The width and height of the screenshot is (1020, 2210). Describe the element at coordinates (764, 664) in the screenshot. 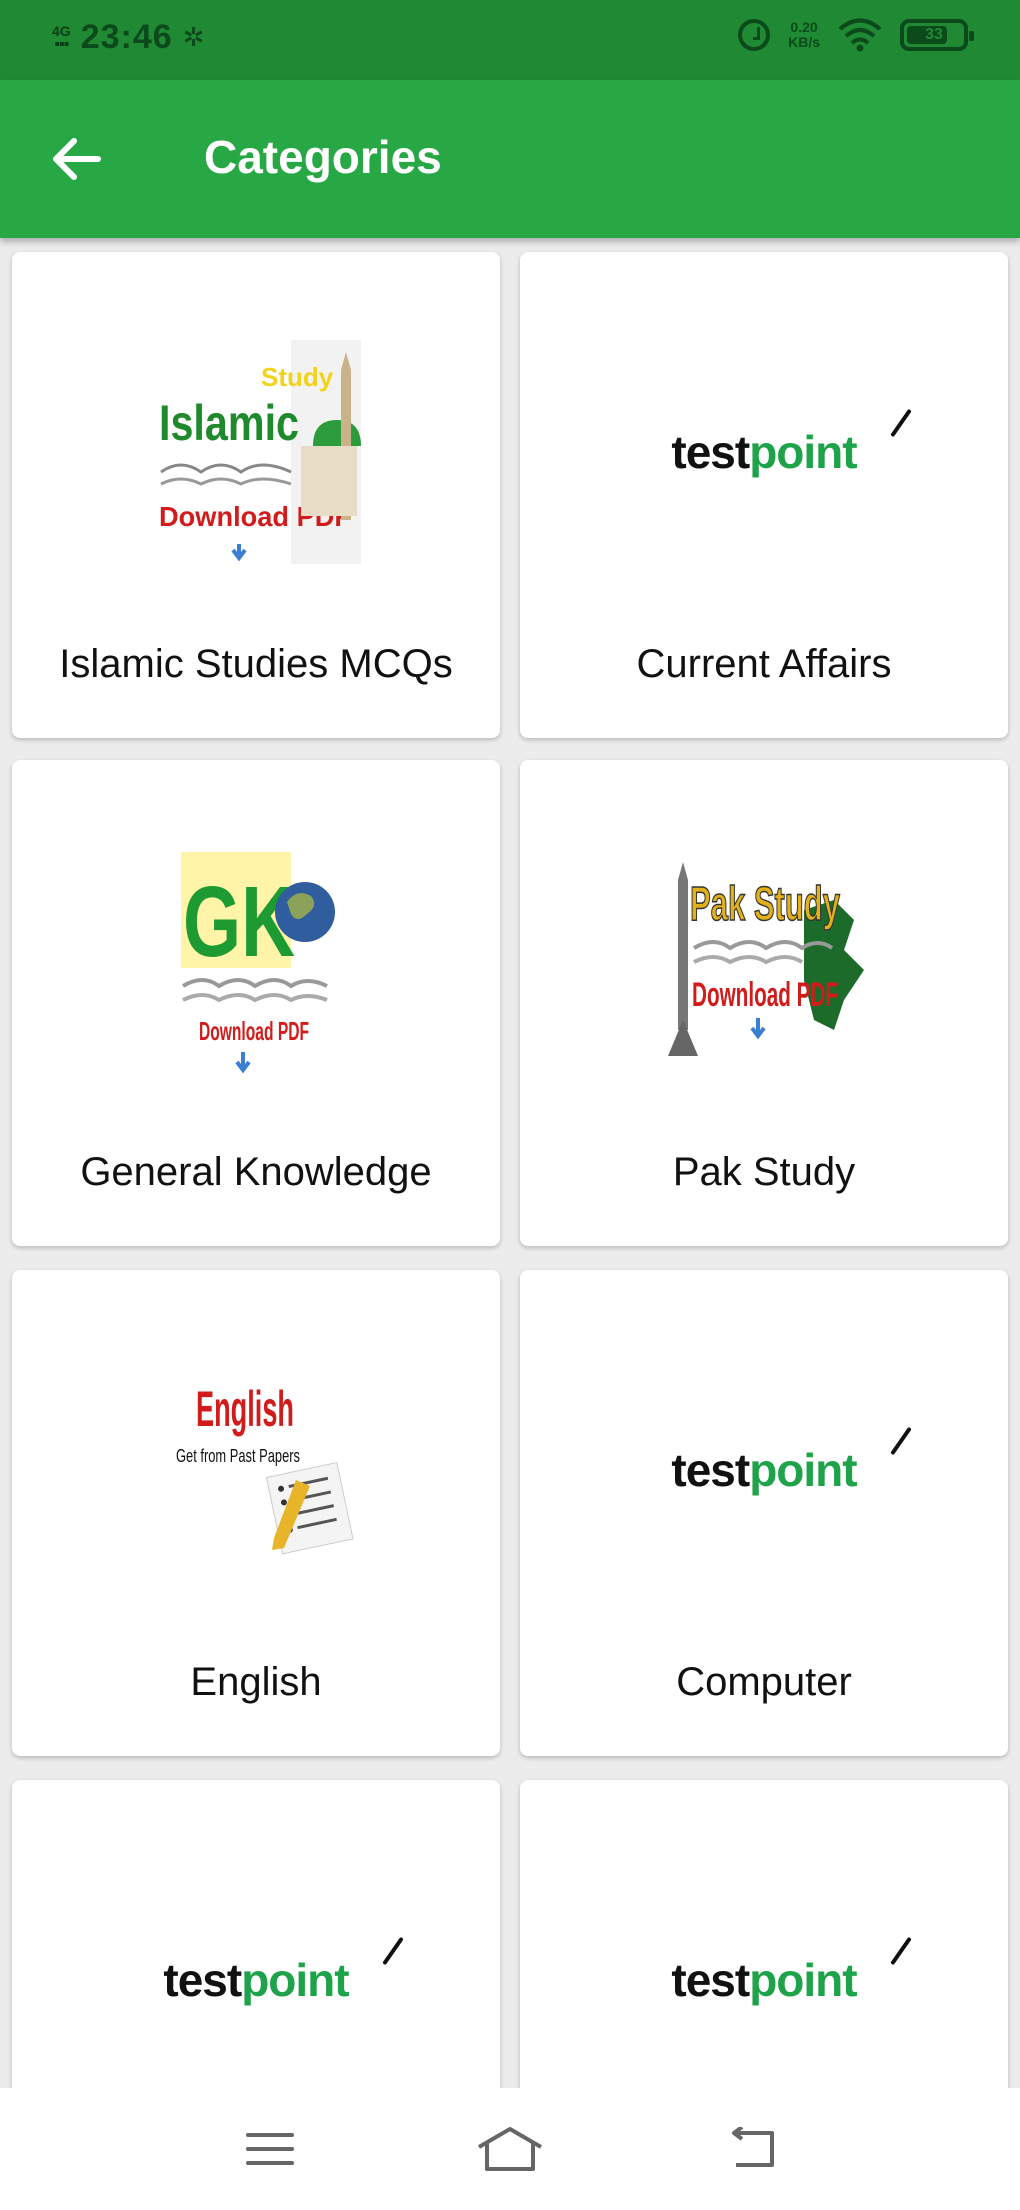

I see `category-label: Current Affairs` at that location.